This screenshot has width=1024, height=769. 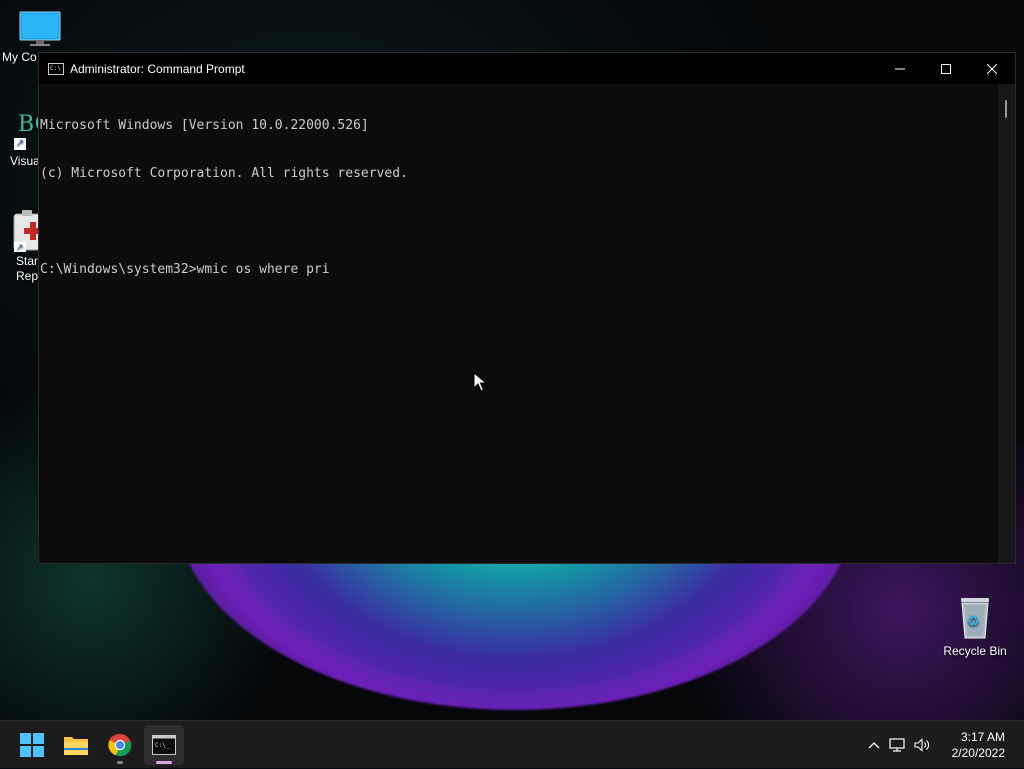 I want to click on vertical-scrollbar, so click(x=1006, y=323).